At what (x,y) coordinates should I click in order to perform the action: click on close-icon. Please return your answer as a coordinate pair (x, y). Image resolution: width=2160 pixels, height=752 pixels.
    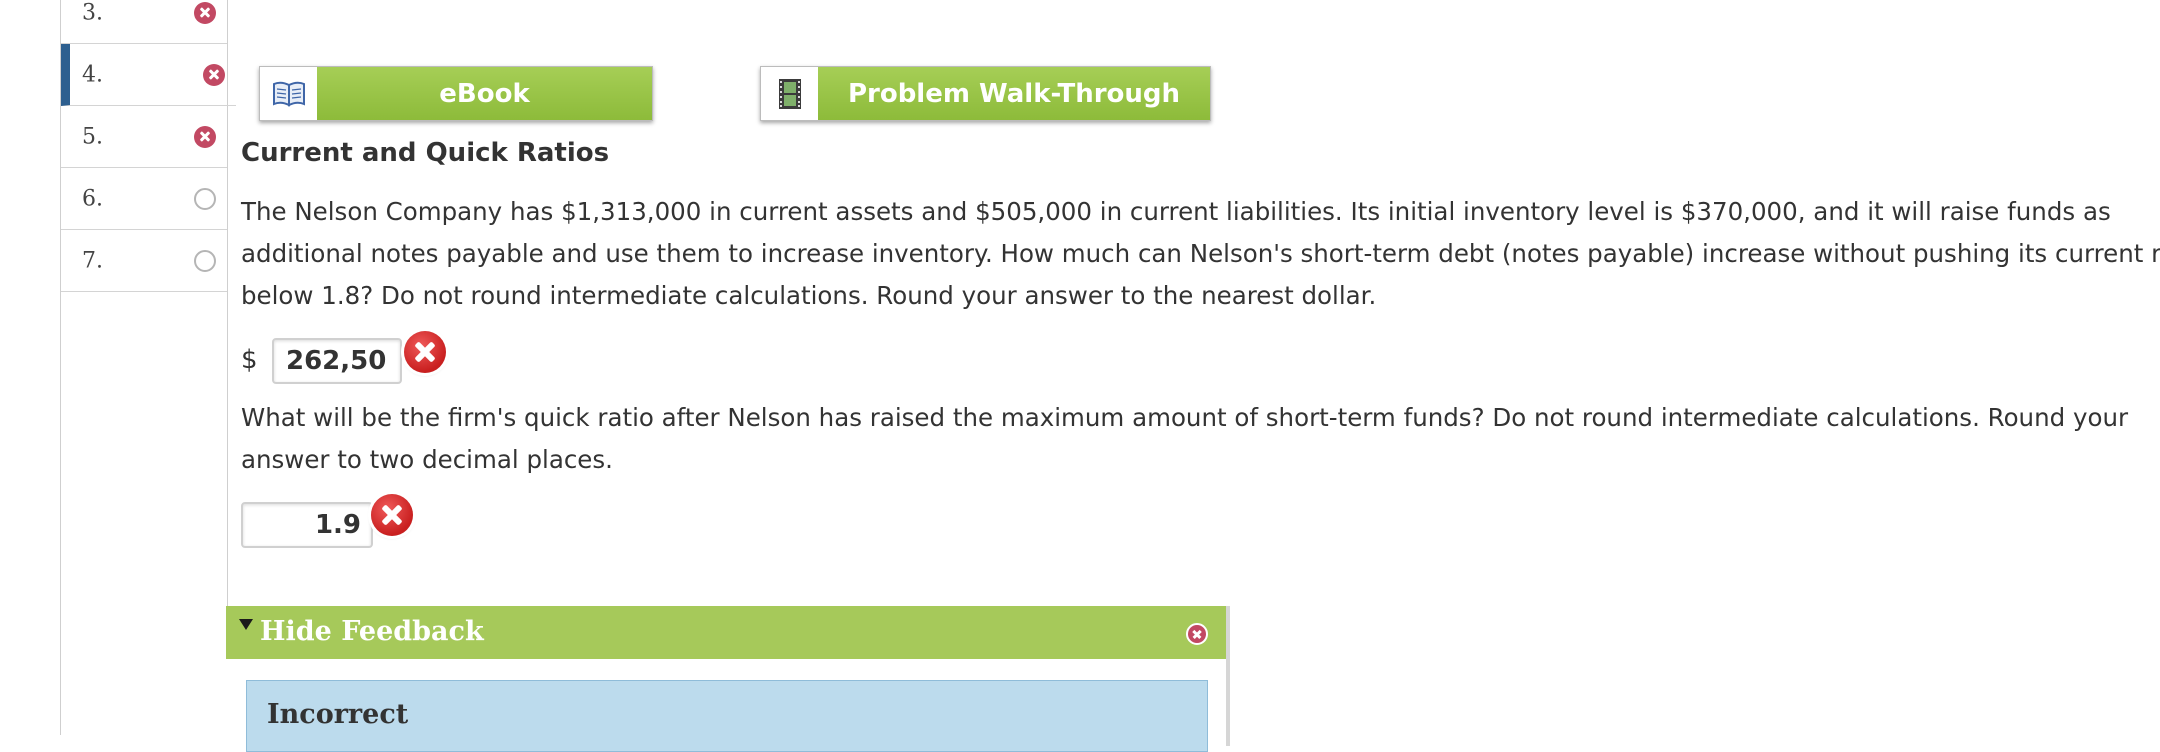
    Looking at the image, I should click on (1197, 634).